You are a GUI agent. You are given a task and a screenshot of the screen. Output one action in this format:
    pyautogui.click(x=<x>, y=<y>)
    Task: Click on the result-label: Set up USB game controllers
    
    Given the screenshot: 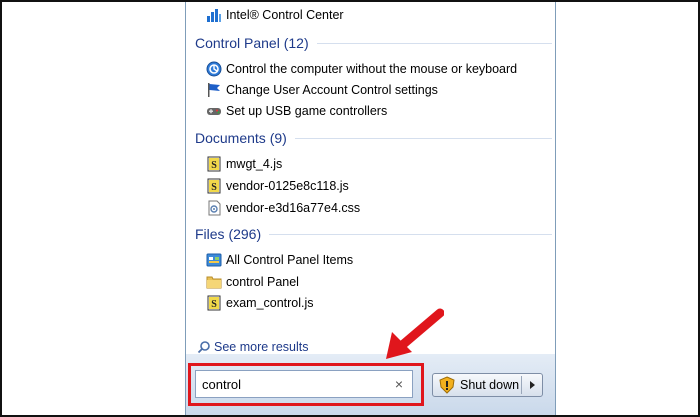 What is the action you would take?
    pyautogui.click(x=307, y=111)
    